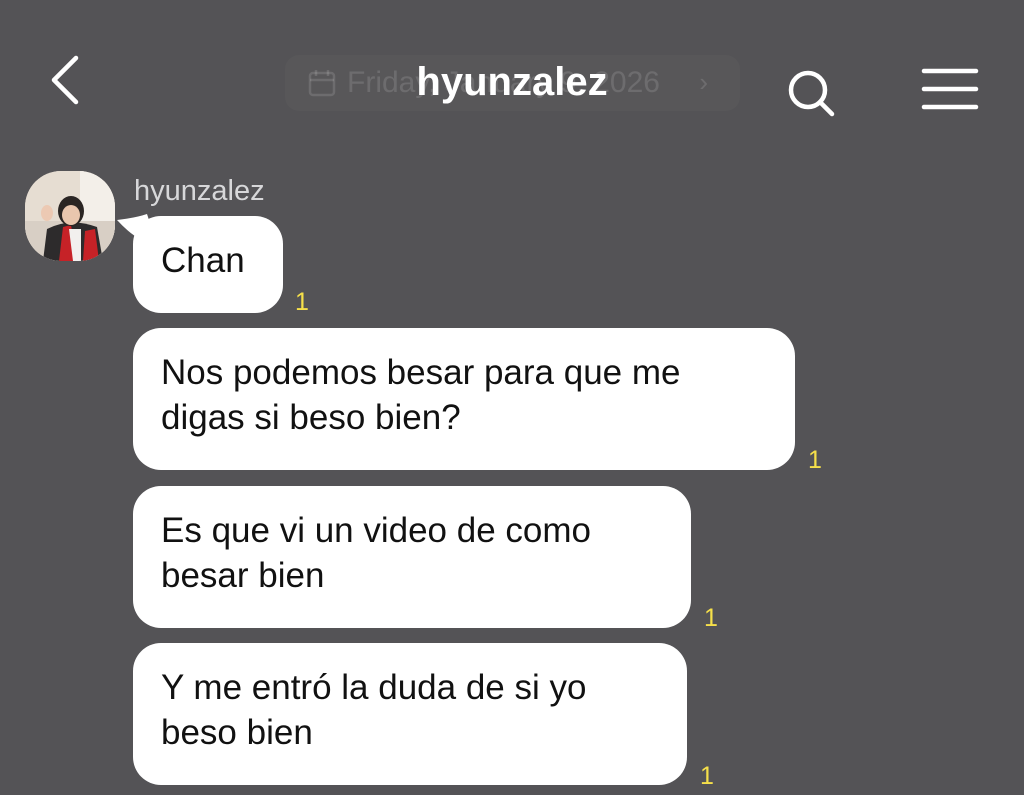 The image size is (1024, 795). Describe the element at coordinates (65, 80) in the screenshot. I see `chevron-left-icon` at that location.